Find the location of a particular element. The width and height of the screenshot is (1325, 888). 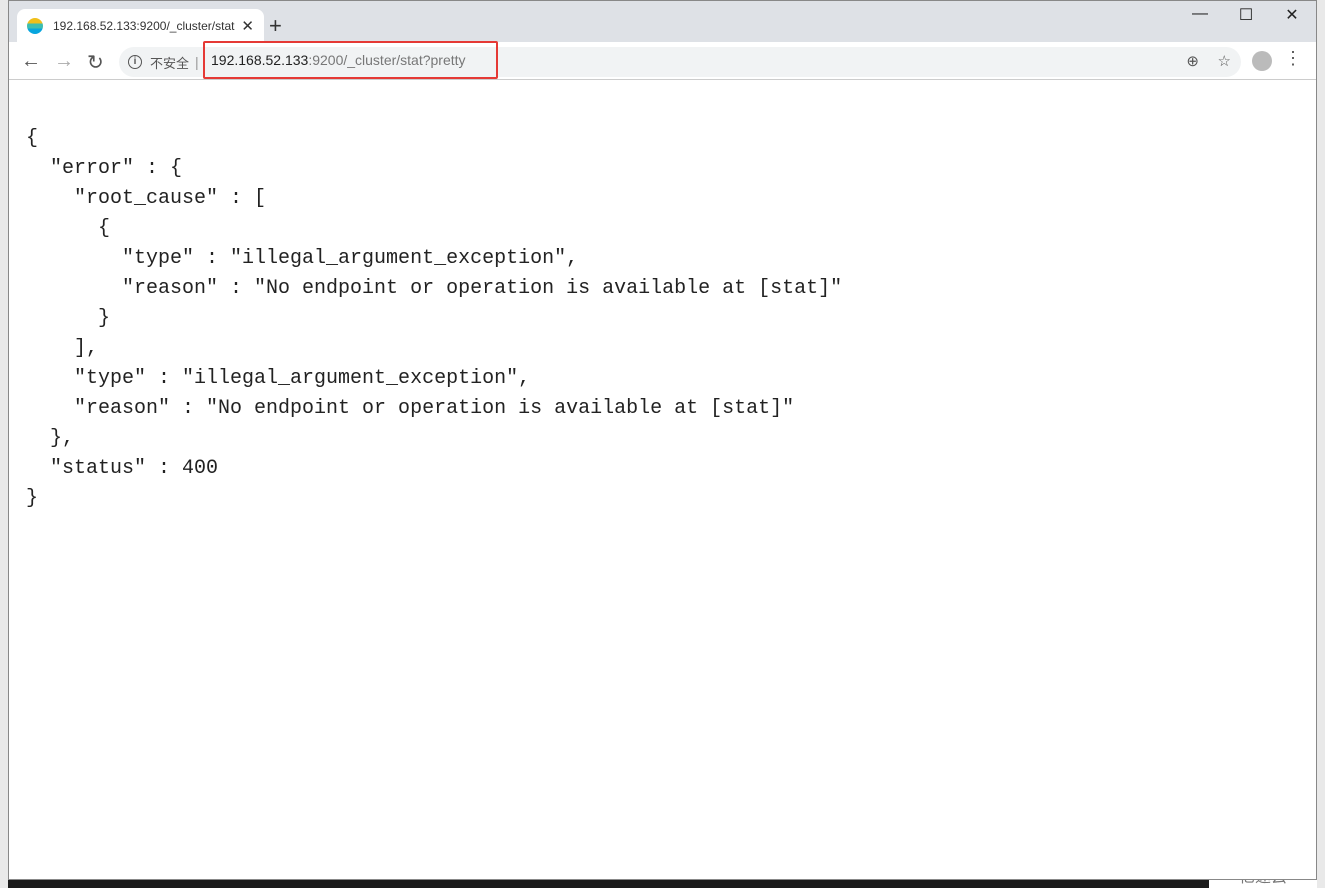

bookmark-star-icon: ☆ is located at coordinates (1224, 61).